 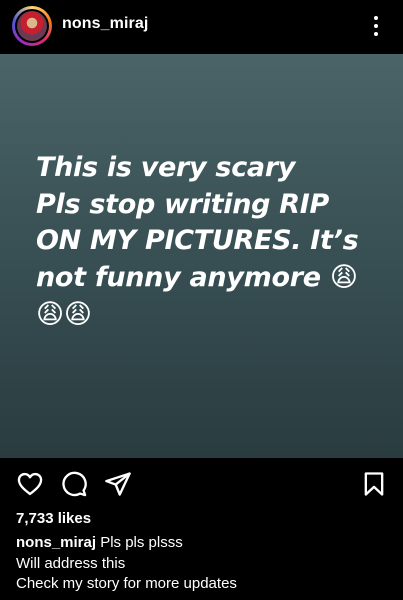 I want to click on caption-username: nons_miraj, so click(x=56, y=542).